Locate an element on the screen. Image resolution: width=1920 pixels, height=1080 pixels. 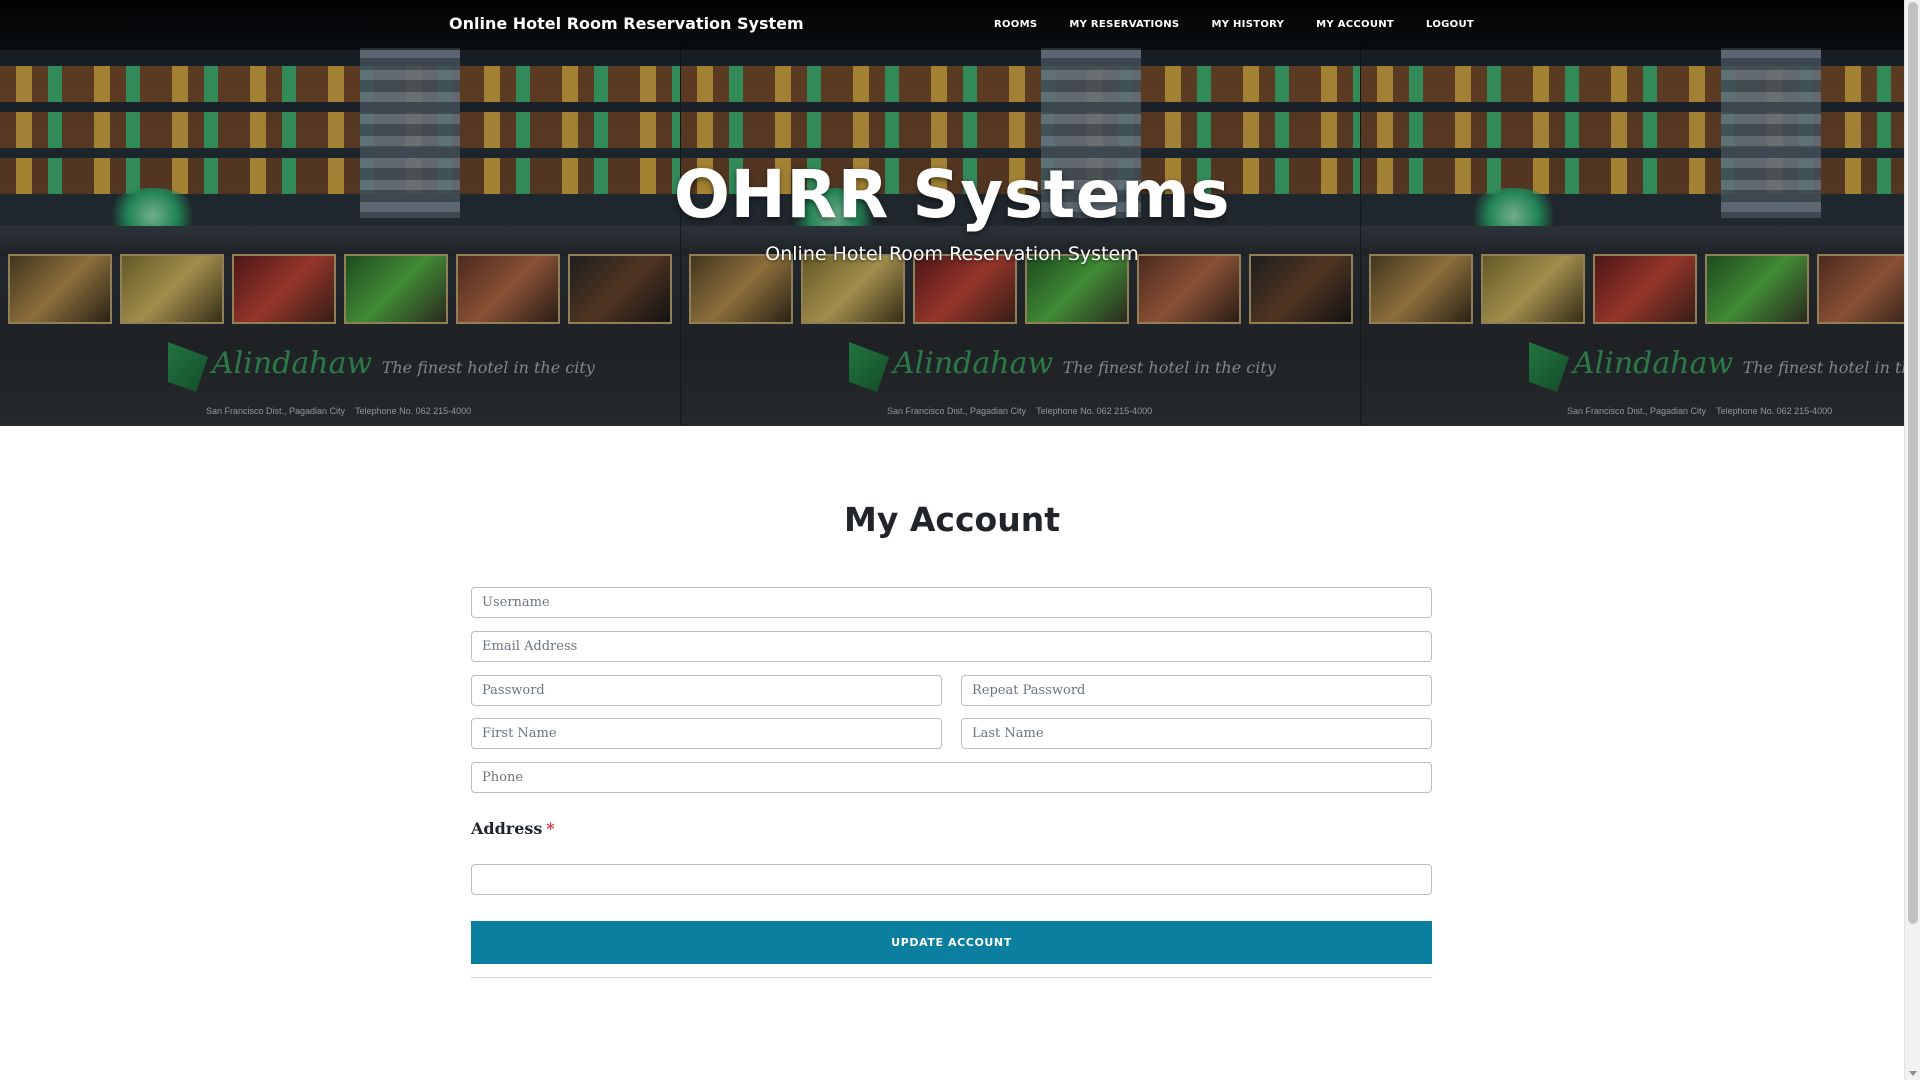
address-label-text: Address is located at coordinates (507, 828).